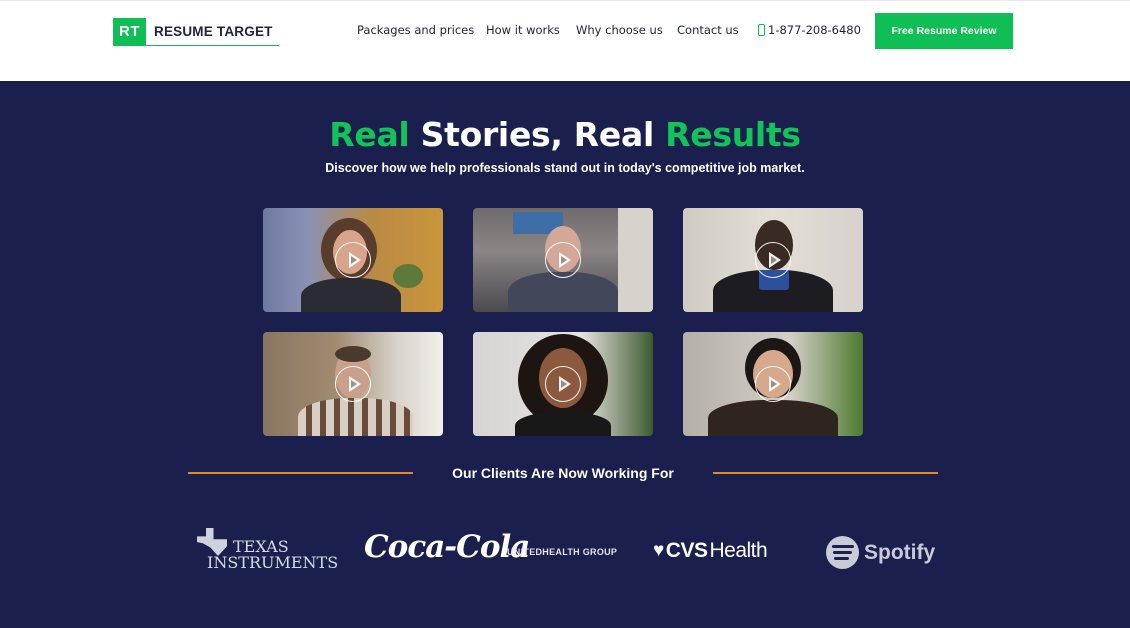 Image resolution: width=1130 pixels, height=628 pixels. I want to click on phone-link: 1-877-208-6480, so click(809, 30).